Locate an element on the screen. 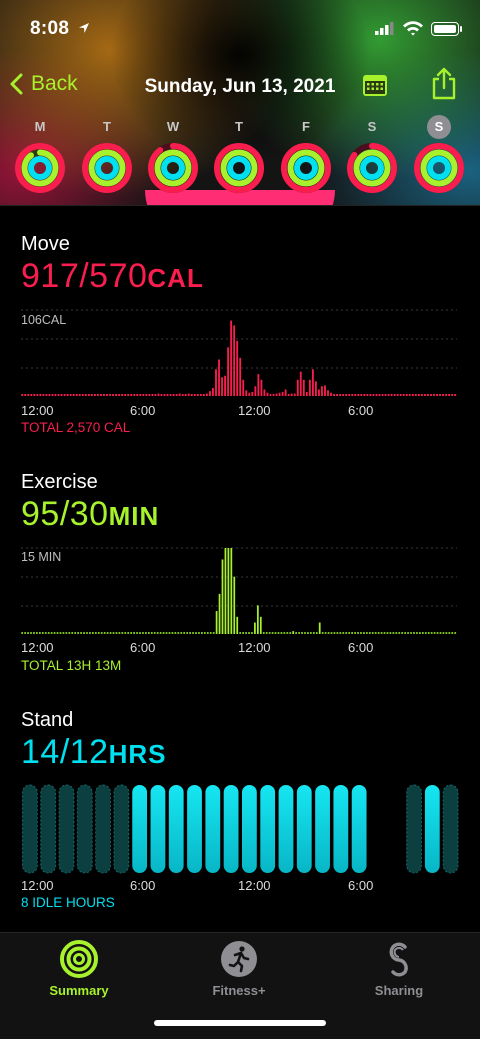 The image size is (480, 1039). day-1: T is located at coordinates (107, 156).